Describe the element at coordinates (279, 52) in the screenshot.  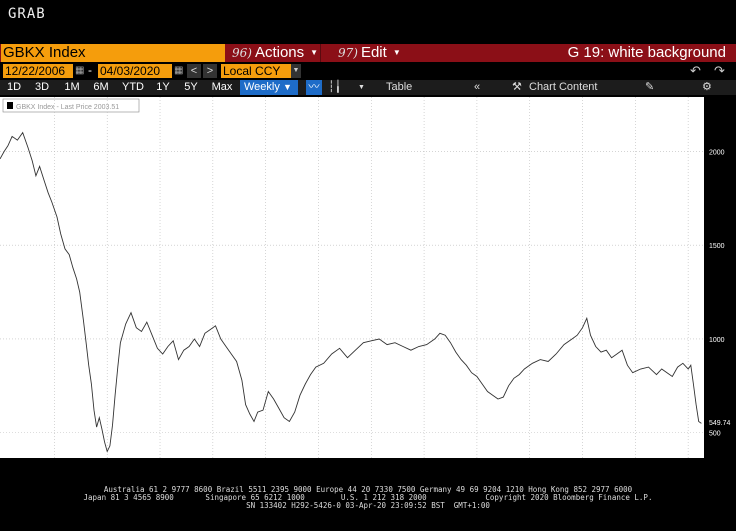
I see `actions-label: Actions` at that location.